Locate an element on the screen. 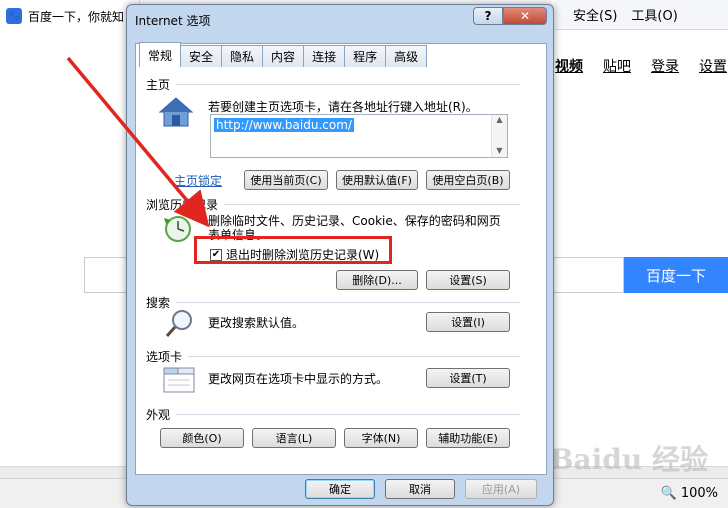 The image size is (728, 508). scroll-down-icon: ▼ is located at coordinates (499, 150).